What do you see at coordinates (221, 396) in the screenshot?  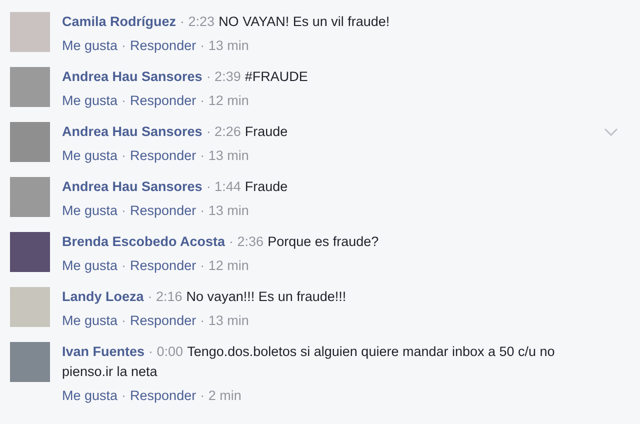 I see `comment-age: · 2 min` at bounding box center [221, 396].